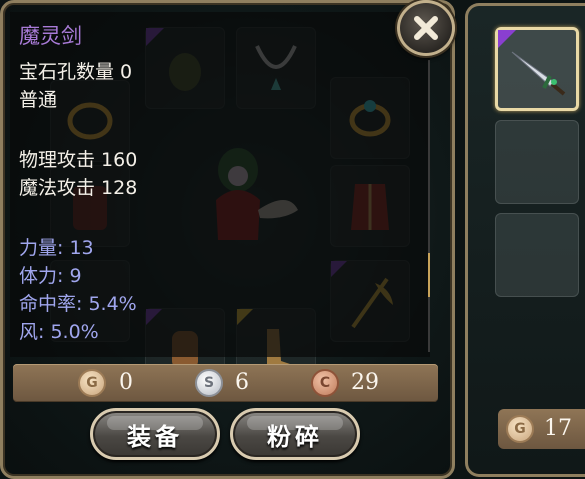 The height and width of the screenshot is (479, 585). I want to click on bonus-stat-wind: 风: 5.0%, so click(59, 332).